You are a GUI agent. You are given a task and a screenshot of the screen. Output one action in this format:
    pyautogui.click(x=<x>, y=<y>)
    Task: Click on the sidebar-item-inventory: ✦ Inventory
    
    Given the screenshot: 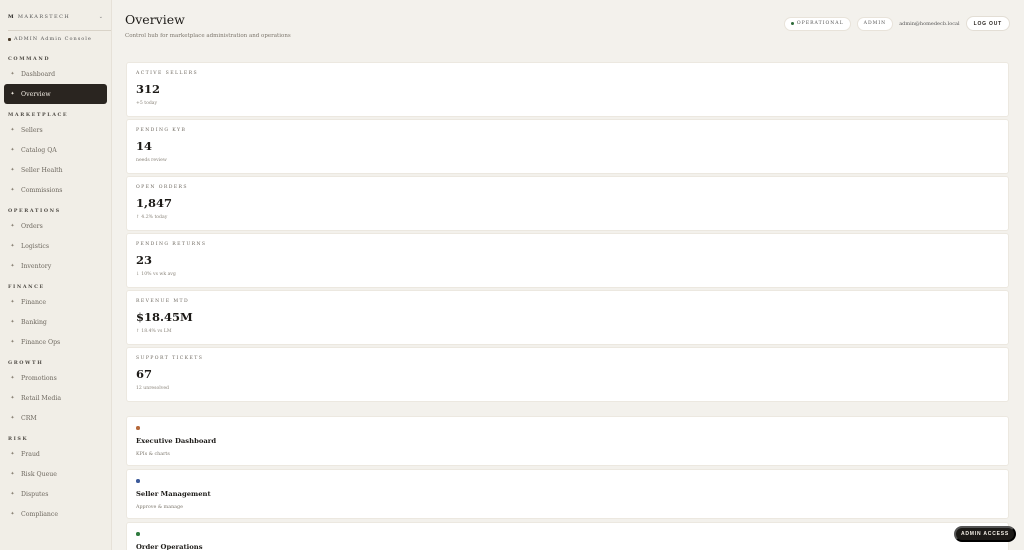 What is the action you would take?
    pyautogui.click(x=55, y=266)
    